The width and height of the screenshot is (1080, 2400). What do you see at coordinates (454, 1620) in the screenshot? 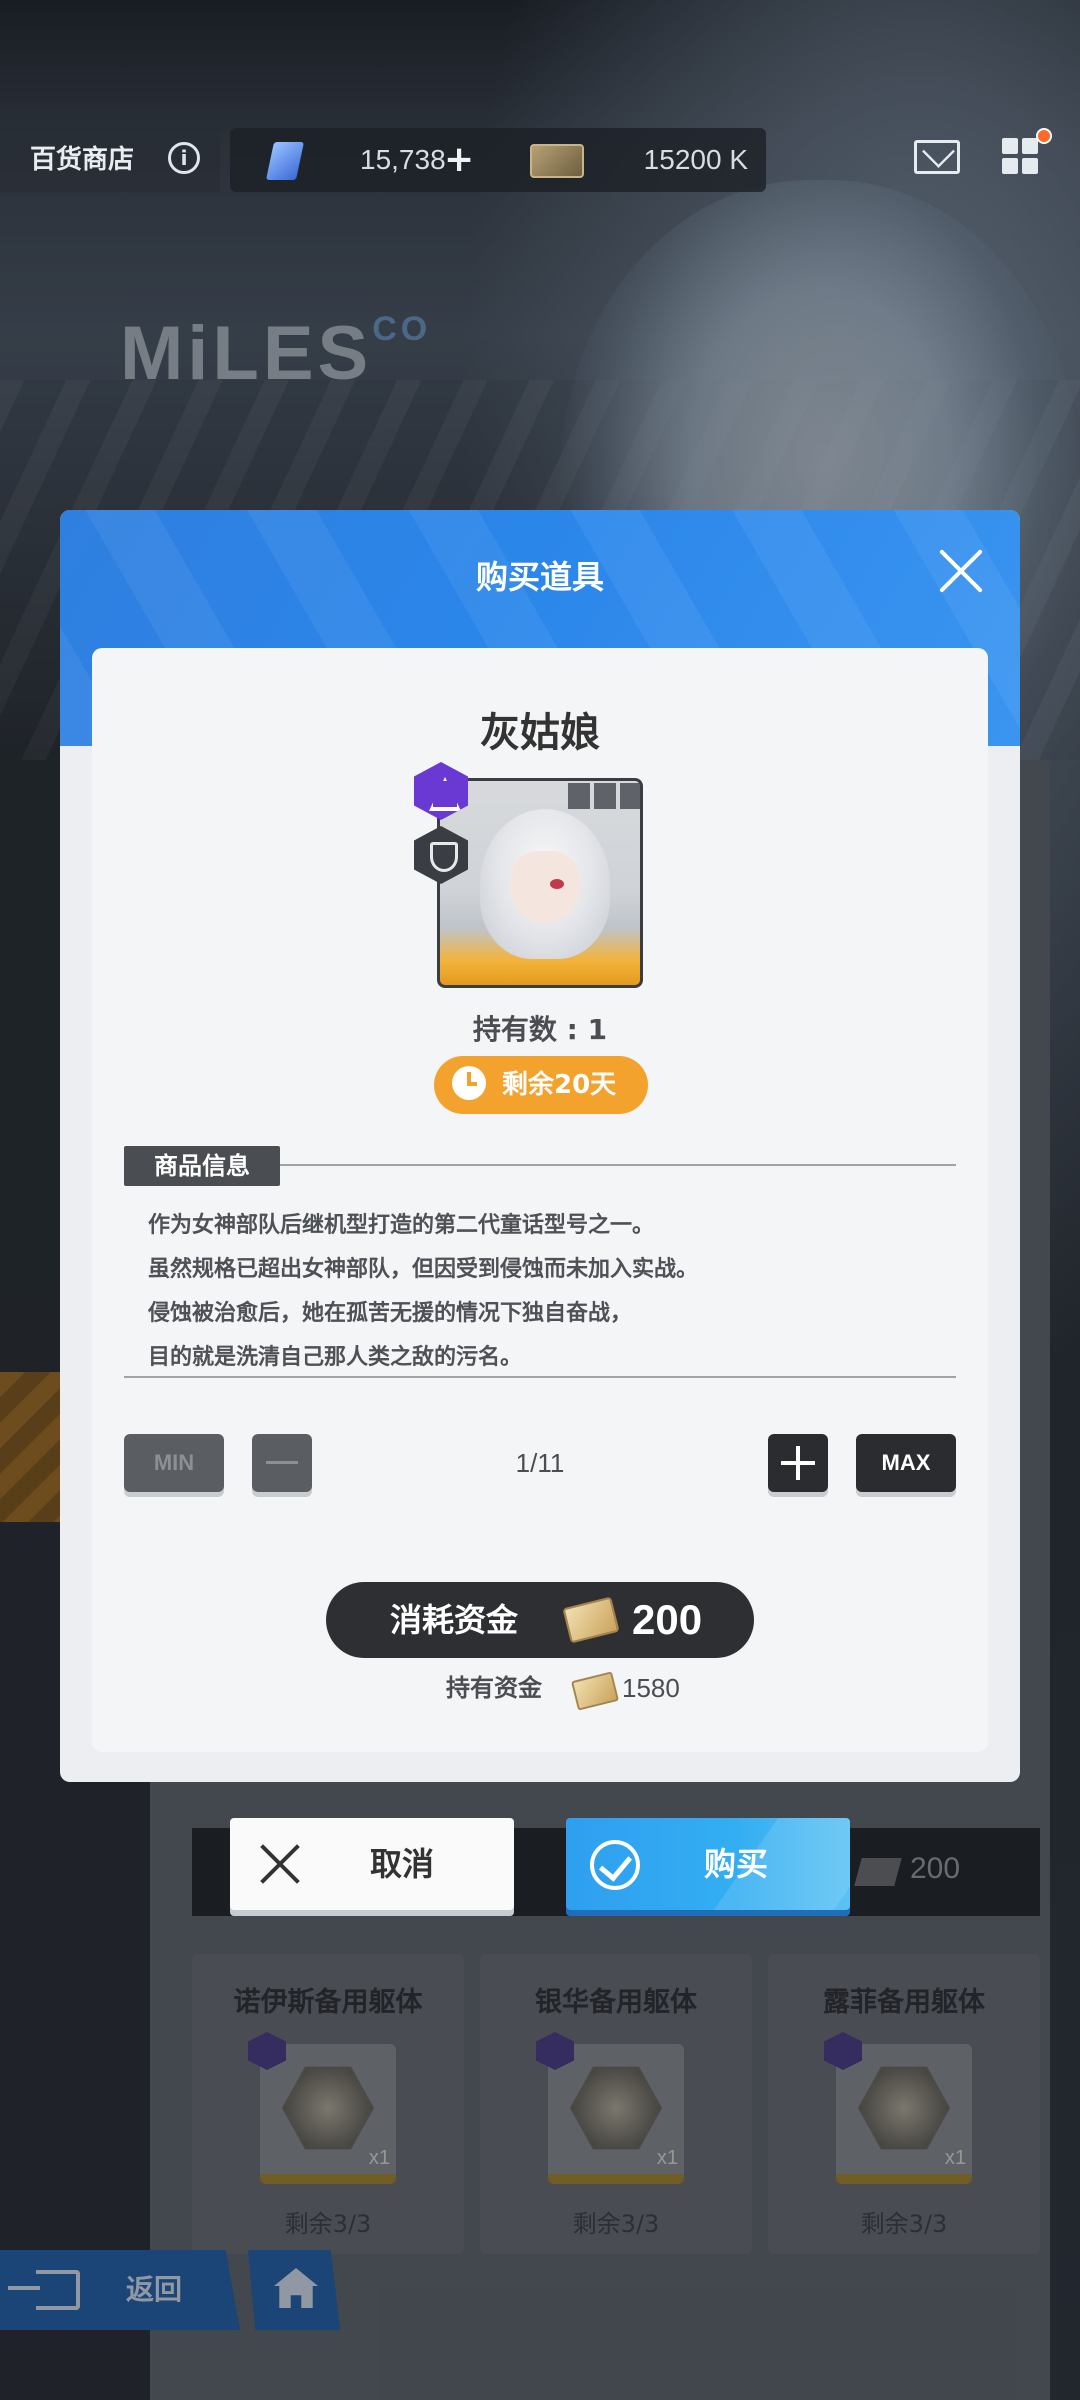
I see `cost-label: 消耗资金` at bounding box center [454, 1620].